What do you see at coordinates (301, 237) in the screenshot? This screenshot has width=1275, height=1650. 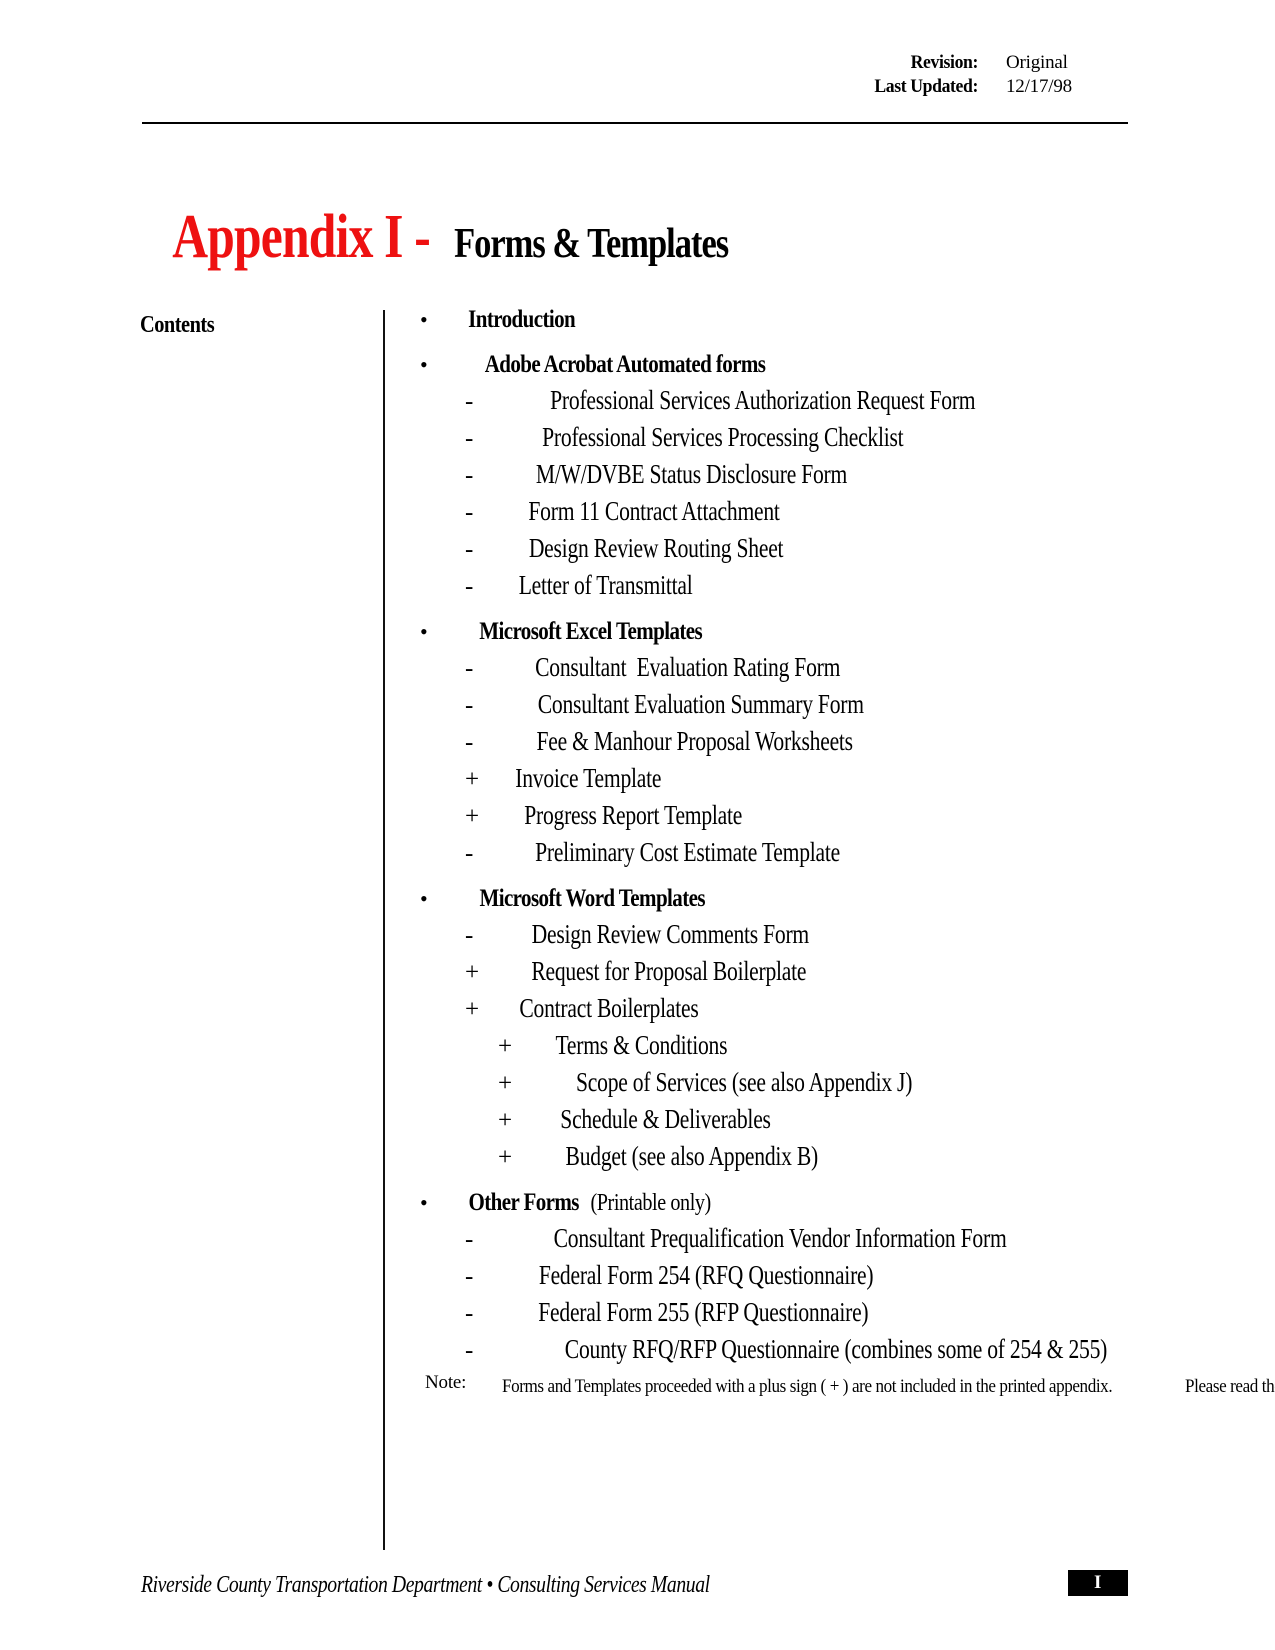 I see `title-appendix-text: Appendix I -` at bounding box center [301, 237].